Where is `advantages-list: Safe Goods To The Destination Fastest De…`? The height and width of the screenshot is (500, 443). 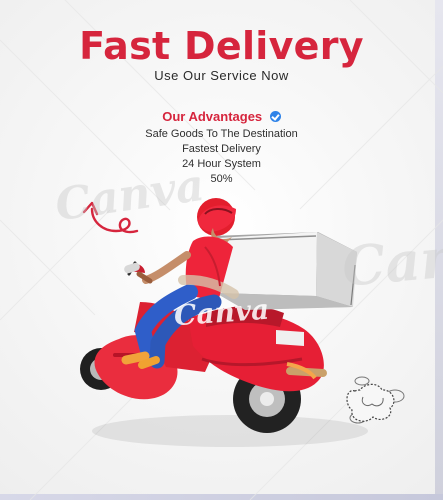
advantages-list: Safe Goods To The Destination Fastest De… is located at coordinates (221, 157).